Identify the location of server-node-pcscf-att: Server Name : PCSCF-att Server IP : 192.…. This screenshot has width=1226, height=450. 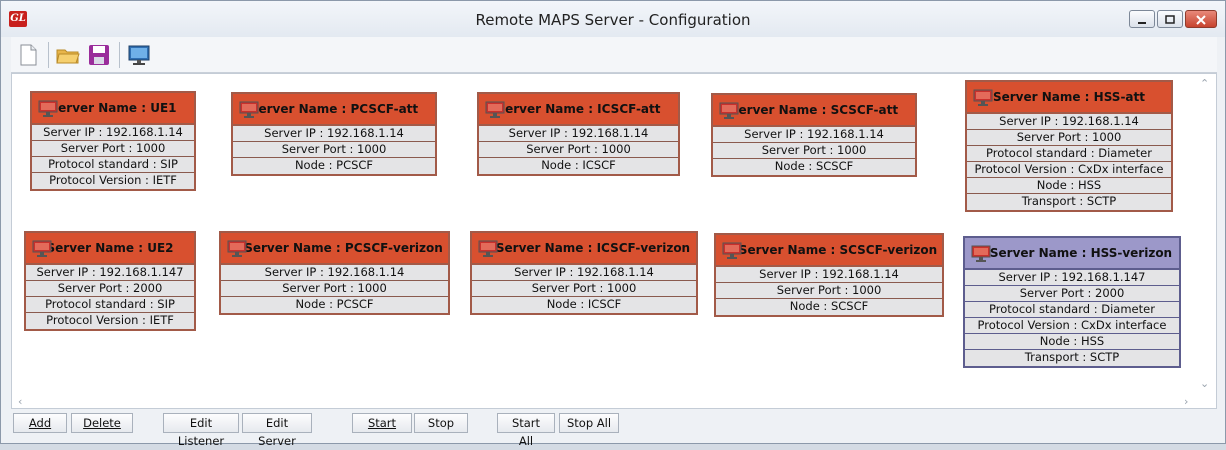
(334, 134).